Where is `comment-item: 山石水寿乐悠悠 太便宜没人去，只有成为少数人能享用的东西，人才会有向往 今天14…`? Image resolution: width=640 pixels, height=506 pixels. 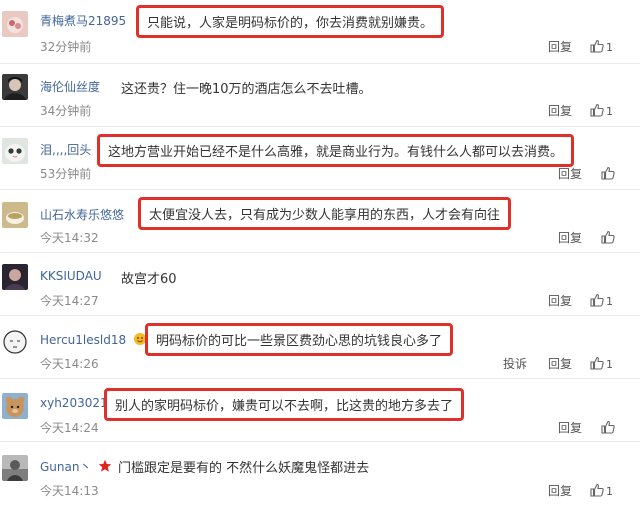
comment-item: 山石水寿乐悠悠 太便宜没人去，只有成为少数人能享用的东西，人才会有向往 今天14… is located at coordinates (320, 221).